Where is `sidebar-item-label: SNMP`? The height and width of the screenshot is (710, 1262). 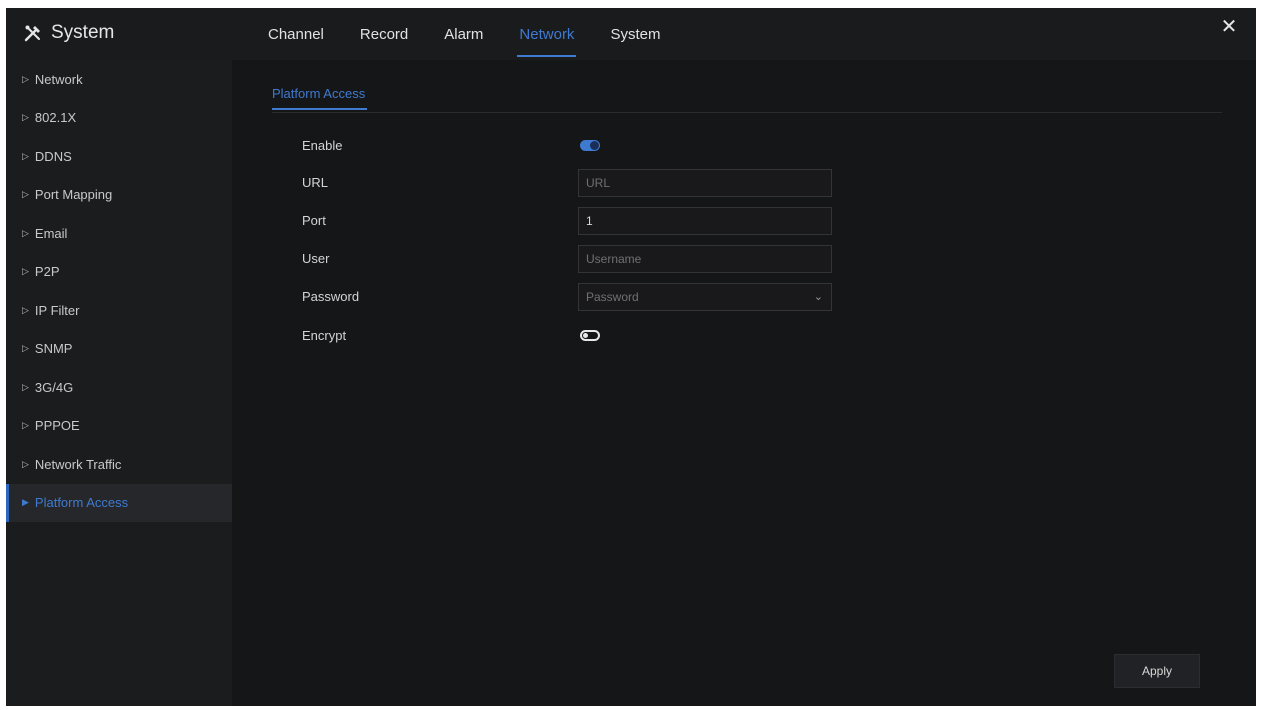
sidebar-item-label: SNMP is located at coordinates (53, 349).